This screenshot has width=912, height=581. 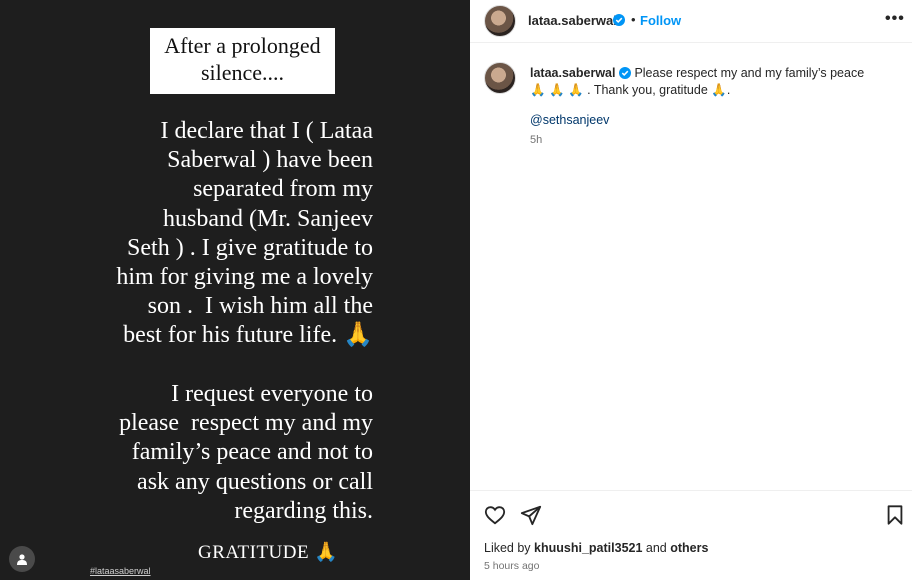 I want to click on more-options-icon: •••, so click(x=895, y=19).